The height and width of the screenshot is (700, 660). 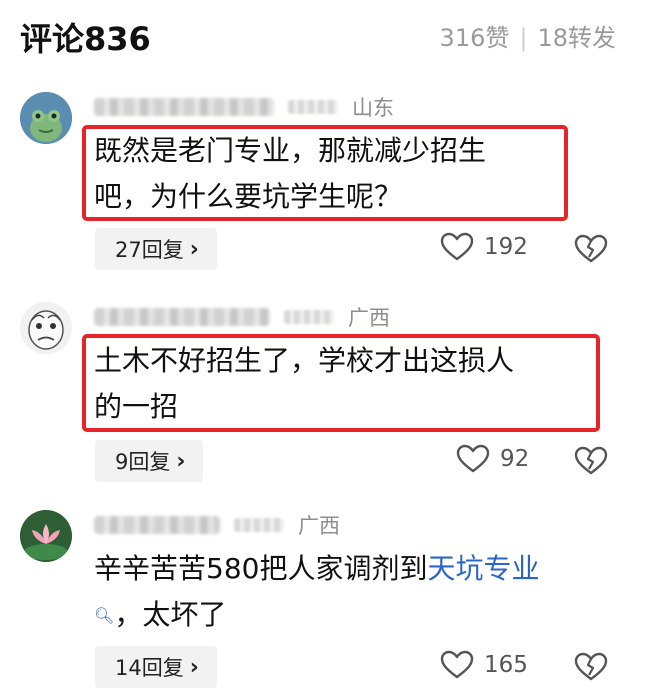 I want to click on replies-count: 27回复, so click(x=149, y=250).